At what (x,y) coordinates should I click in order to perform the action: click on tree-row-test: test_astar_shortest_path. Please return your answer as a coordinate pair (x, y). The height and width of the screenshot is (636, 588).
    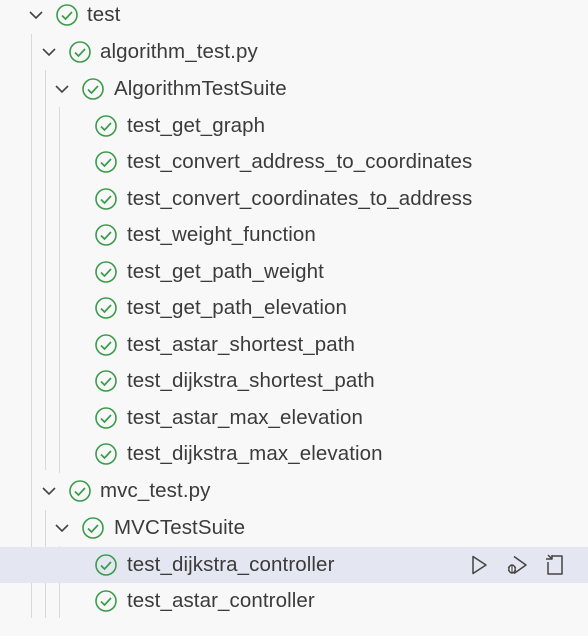
    Looking at the image, I should click on (294, 345).